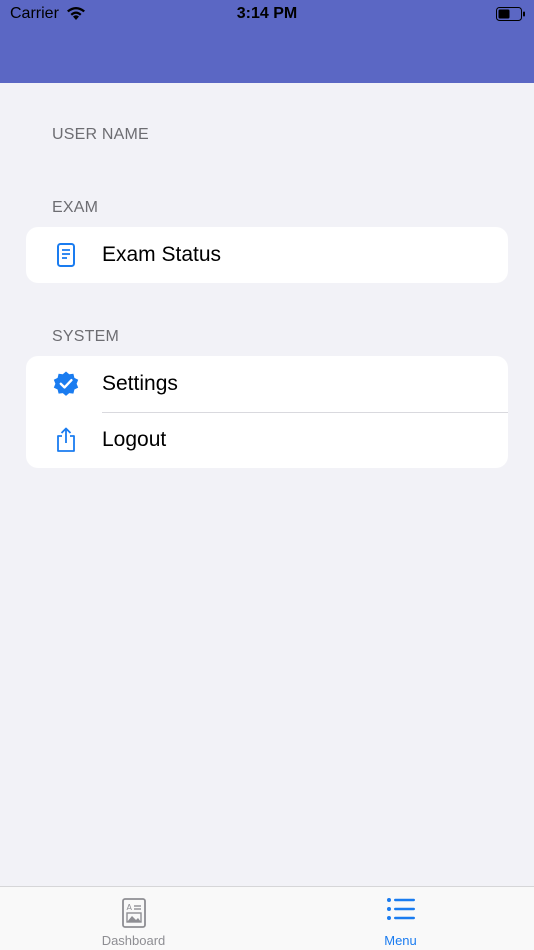 Image resolution: width=534 pixels, height=950 pixels. I want to click on navigation-bar, so click(267, 55).